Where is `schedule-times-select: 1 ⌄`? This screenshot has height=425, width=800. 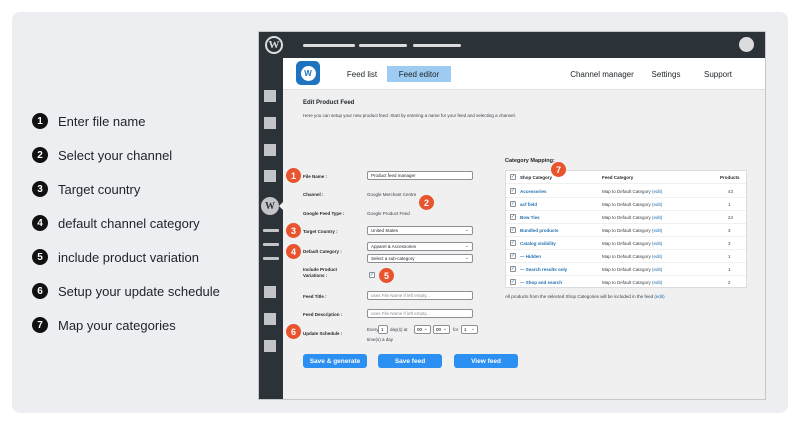
schedule-times-select: 1 ⌄ is located at coordinates (469, 329).